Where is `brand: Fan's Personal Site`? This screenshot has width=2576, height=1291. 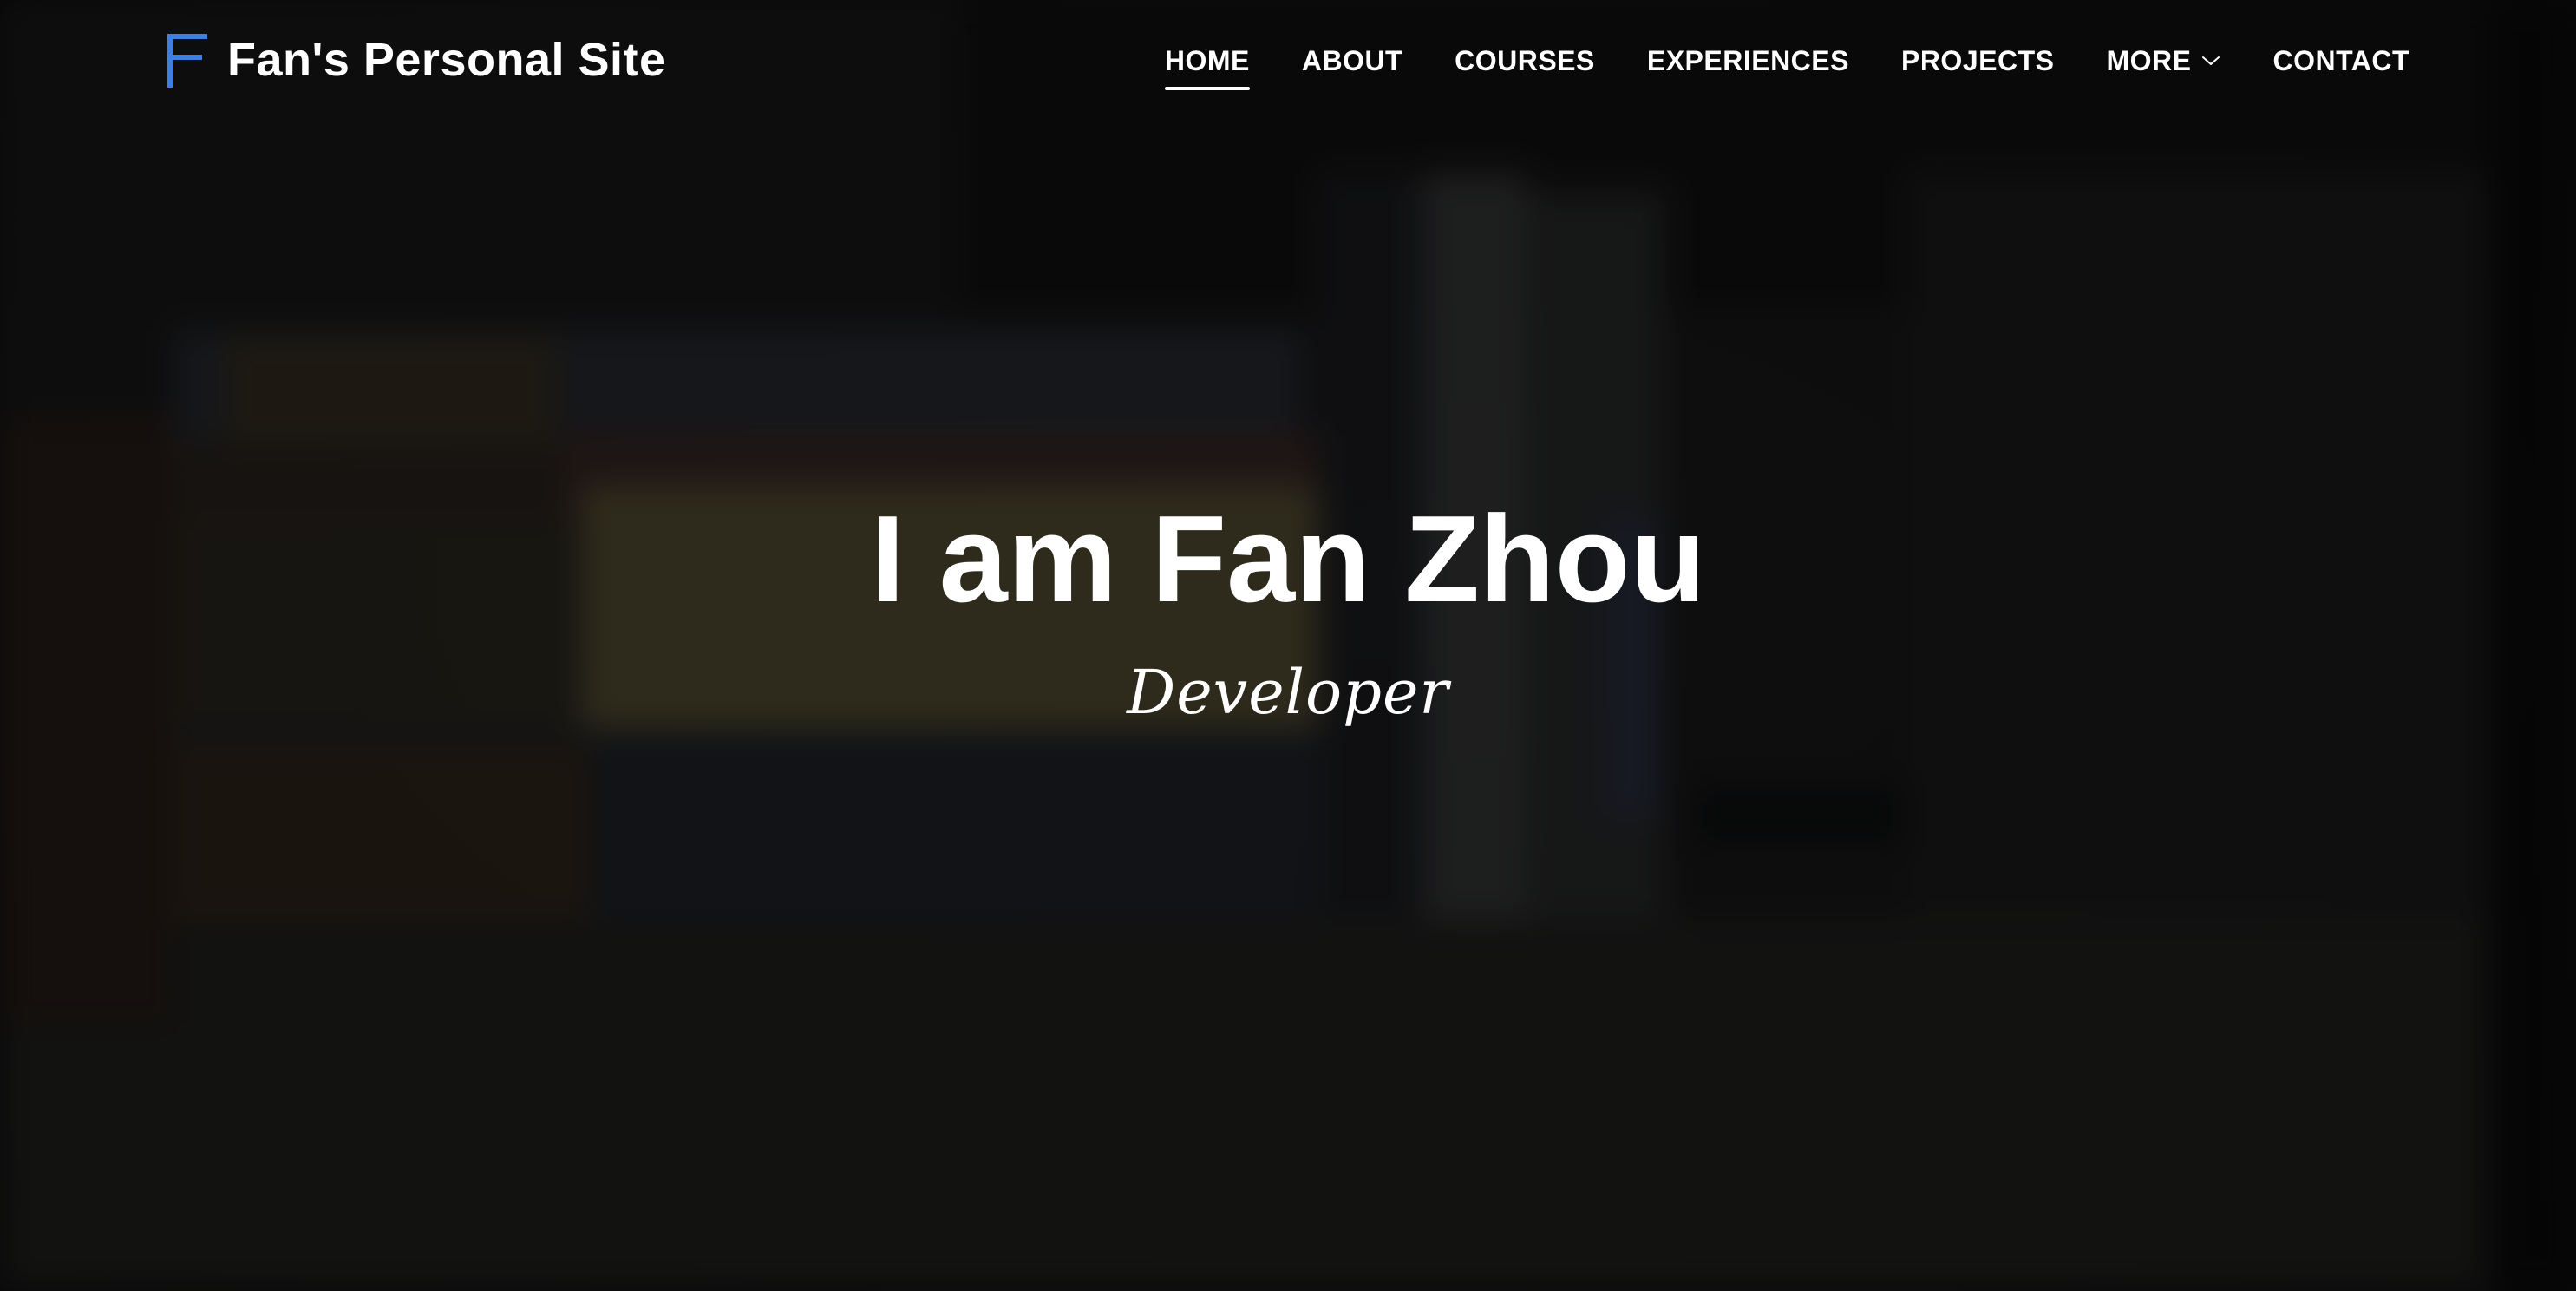 brand: Fan's Personal Site is located at coordinates (415, 59).